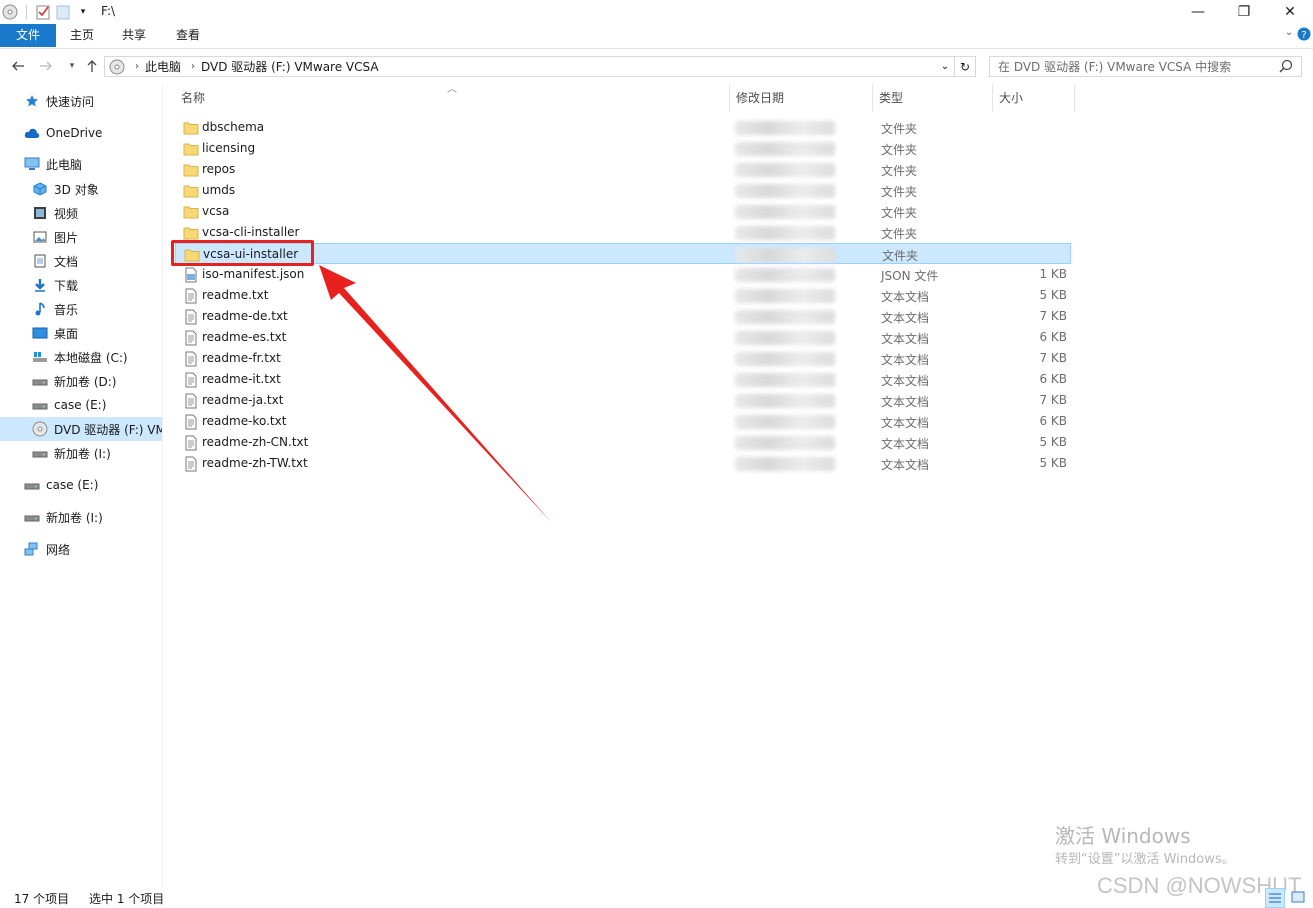 The image size is (1313, 908). Describe the element at coordinates (46, 66) in the screenshot. I see `forward-arrow-icon` at that location.